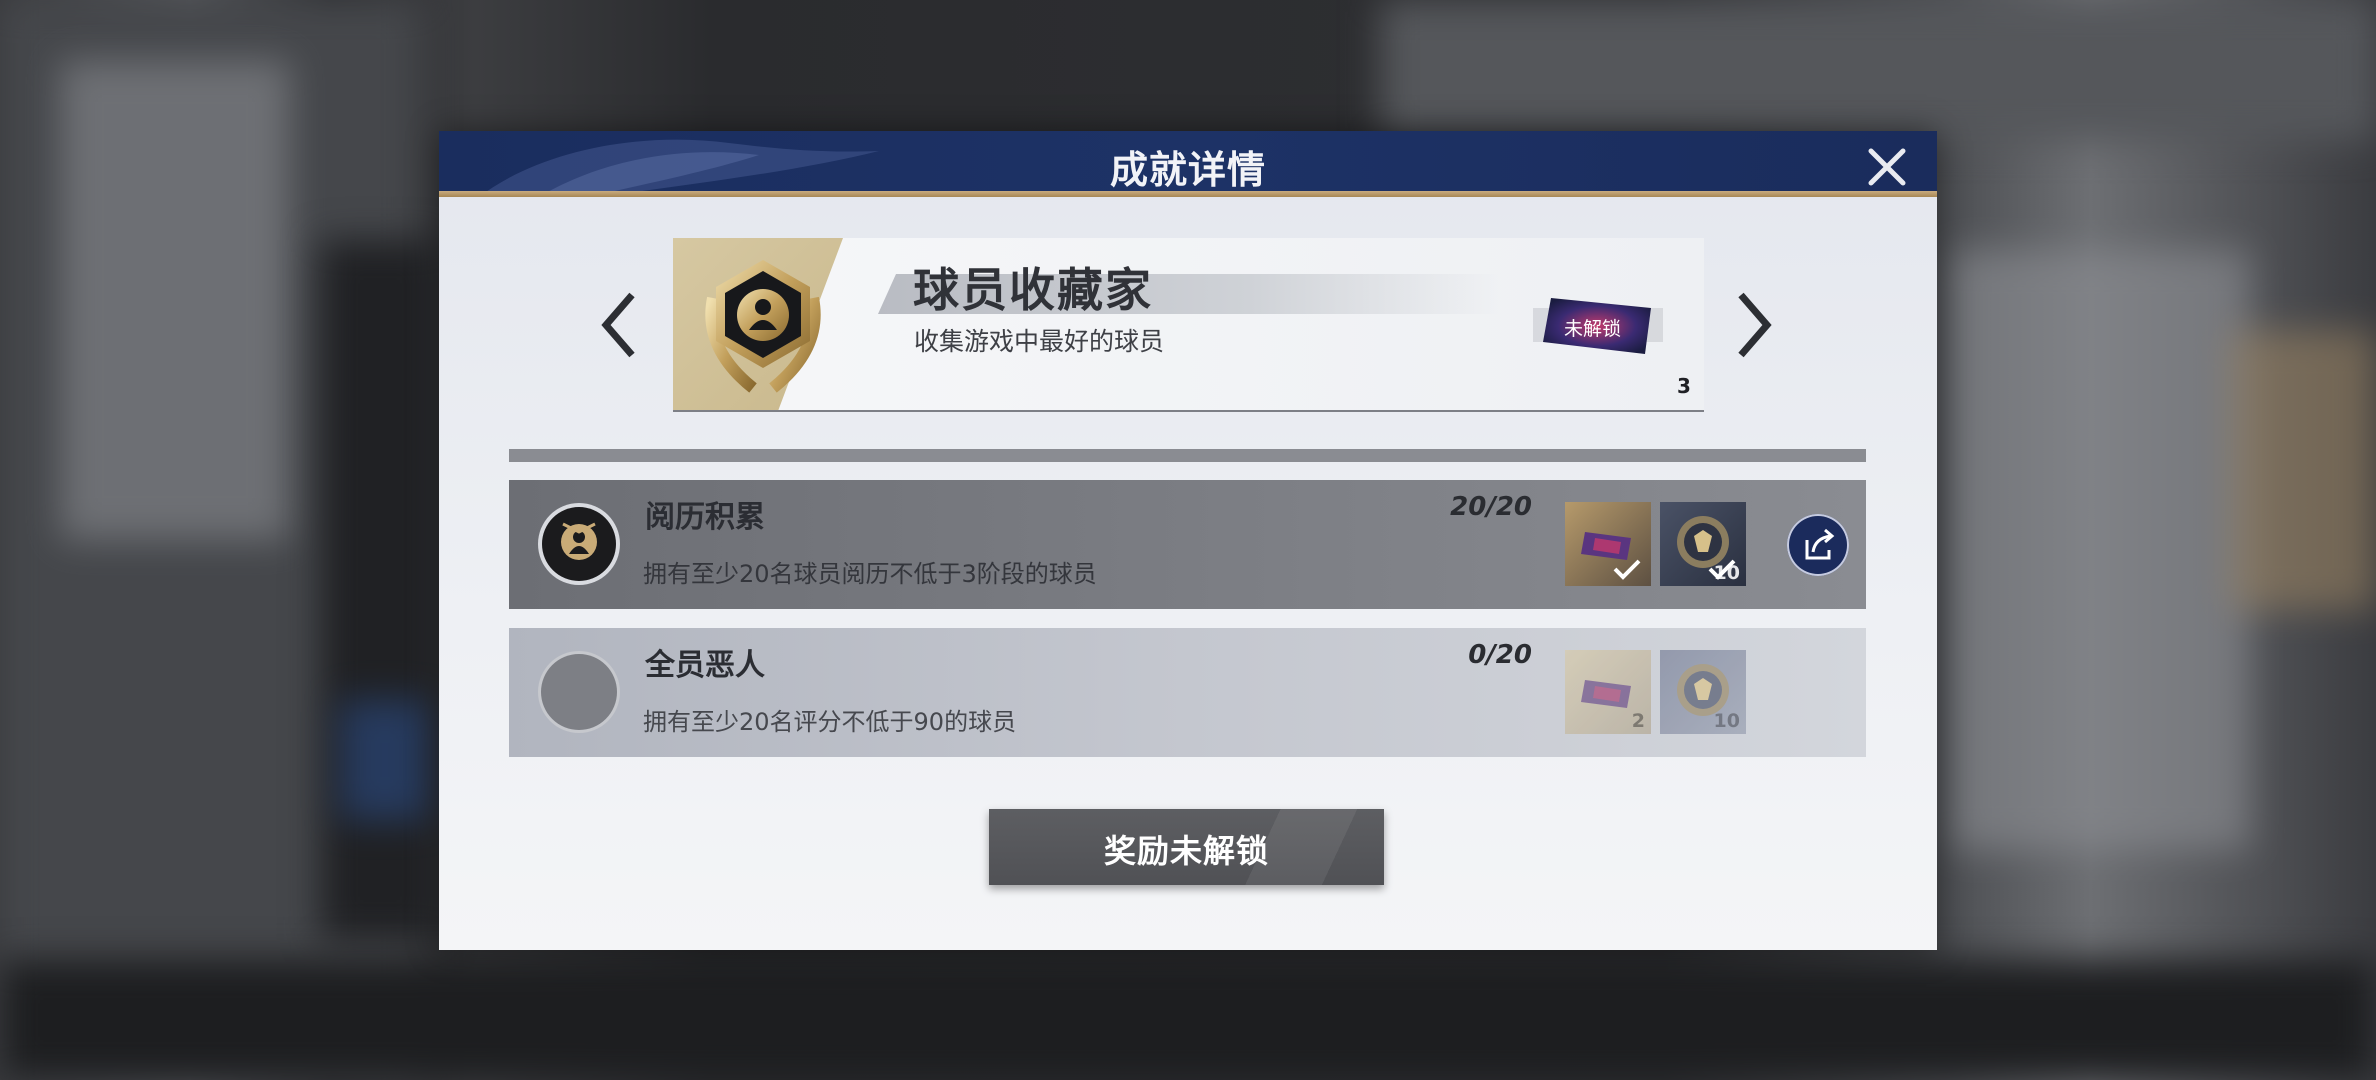  I want to click on claim-reward-label: 奖励未解锁, so click(1186, 851).